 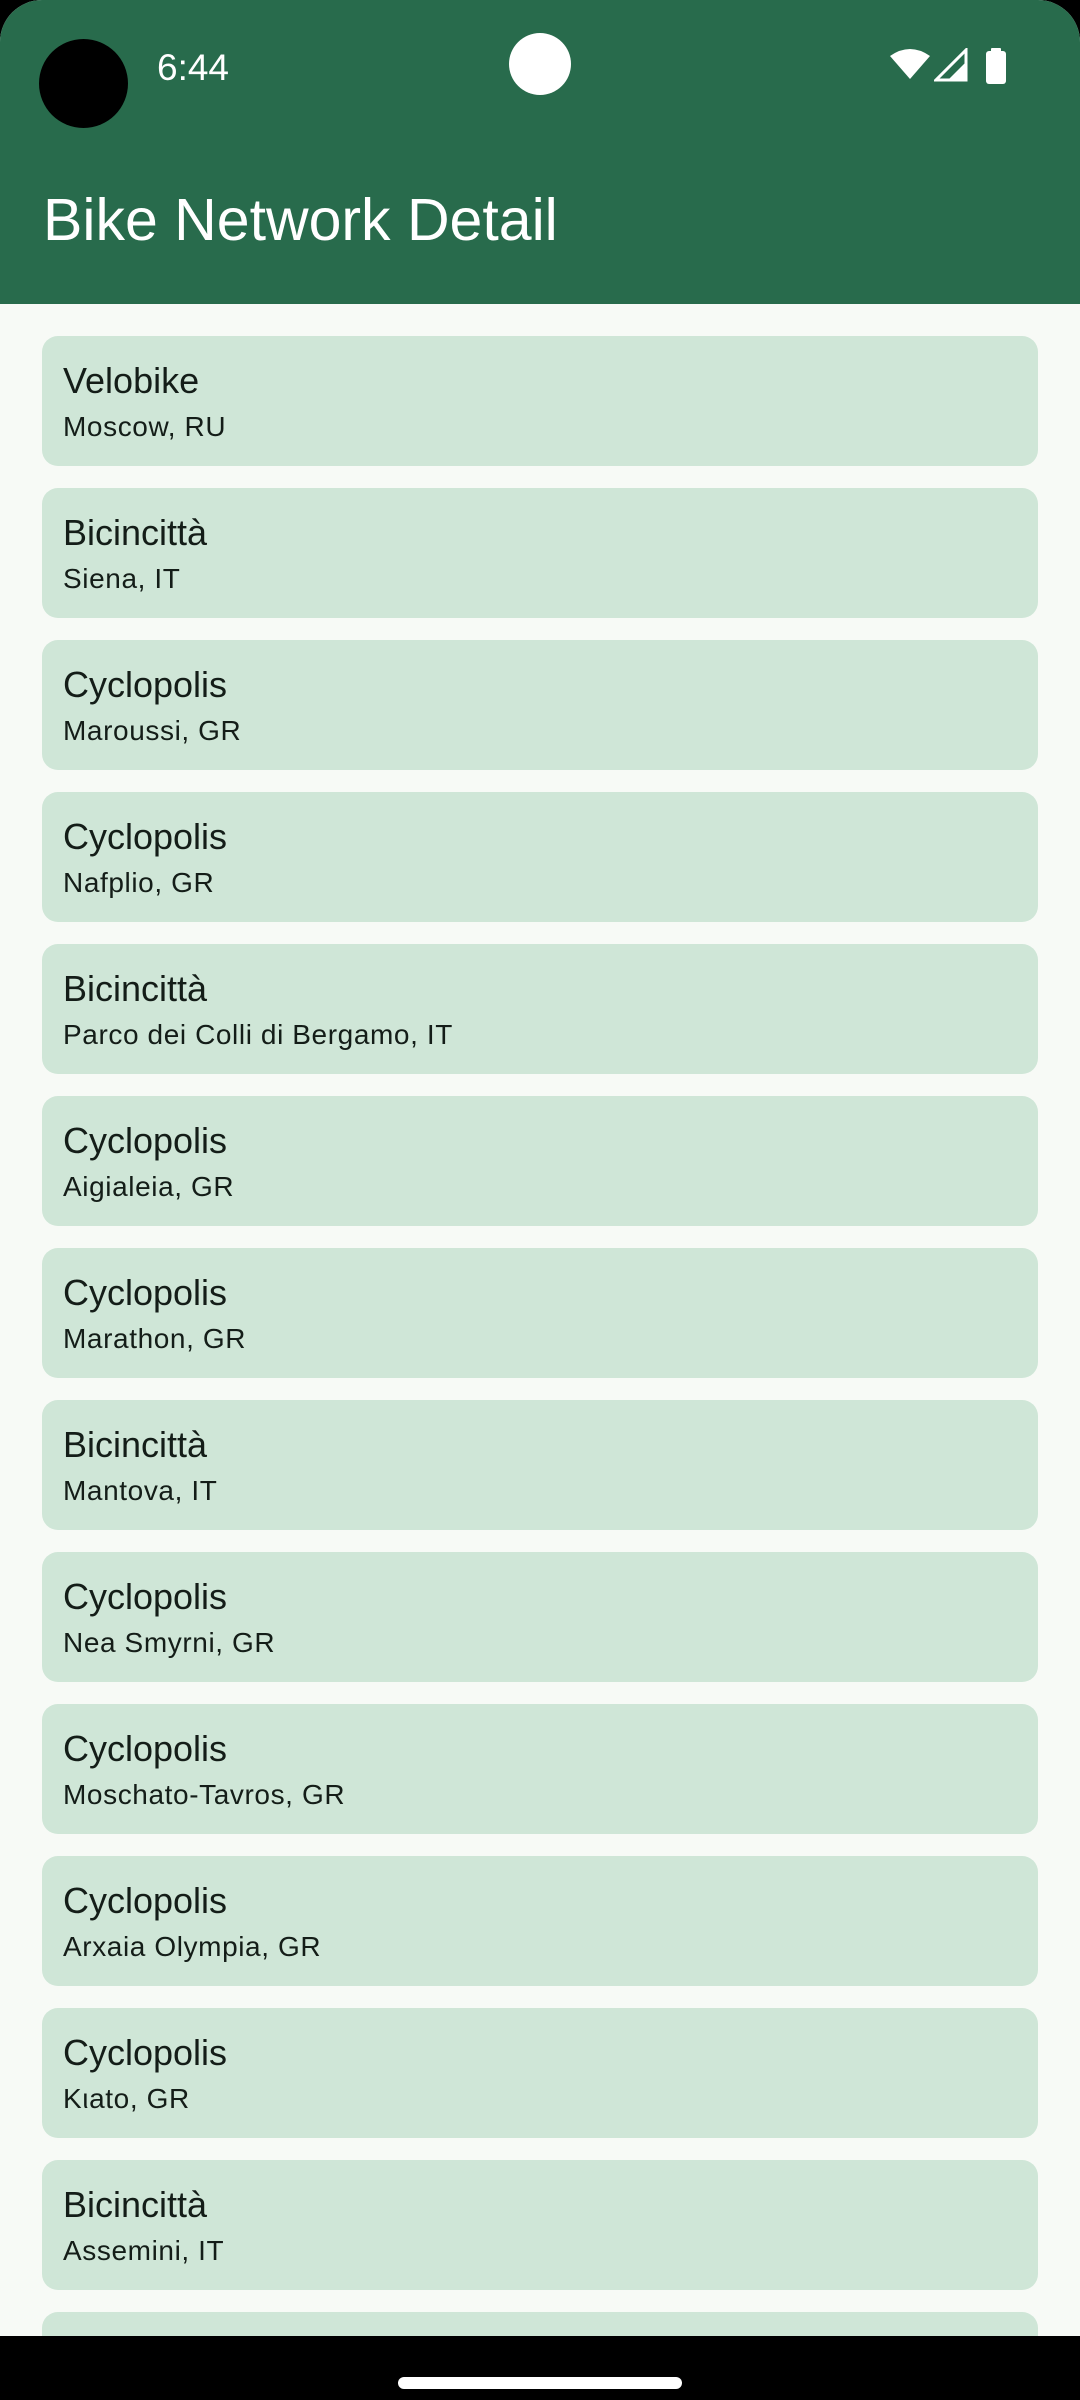 I want to click on network-location: Siena, IT, so click(x=122, y=578).